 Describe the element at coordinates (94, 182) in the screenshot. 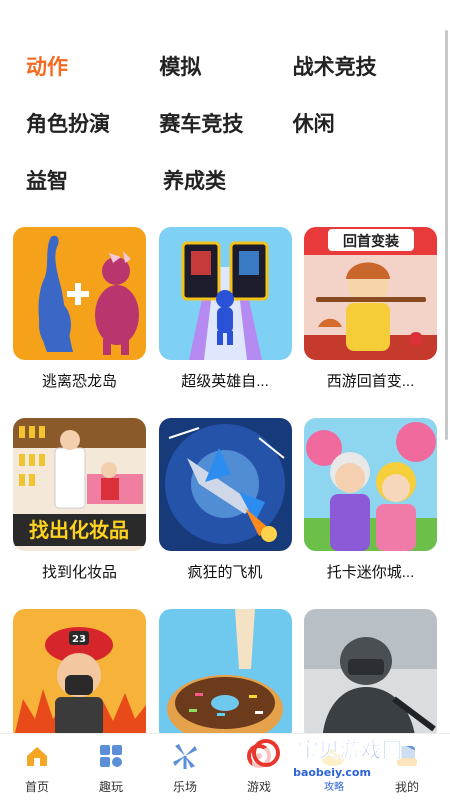

I see `category-puzzle: 益智` at that location.